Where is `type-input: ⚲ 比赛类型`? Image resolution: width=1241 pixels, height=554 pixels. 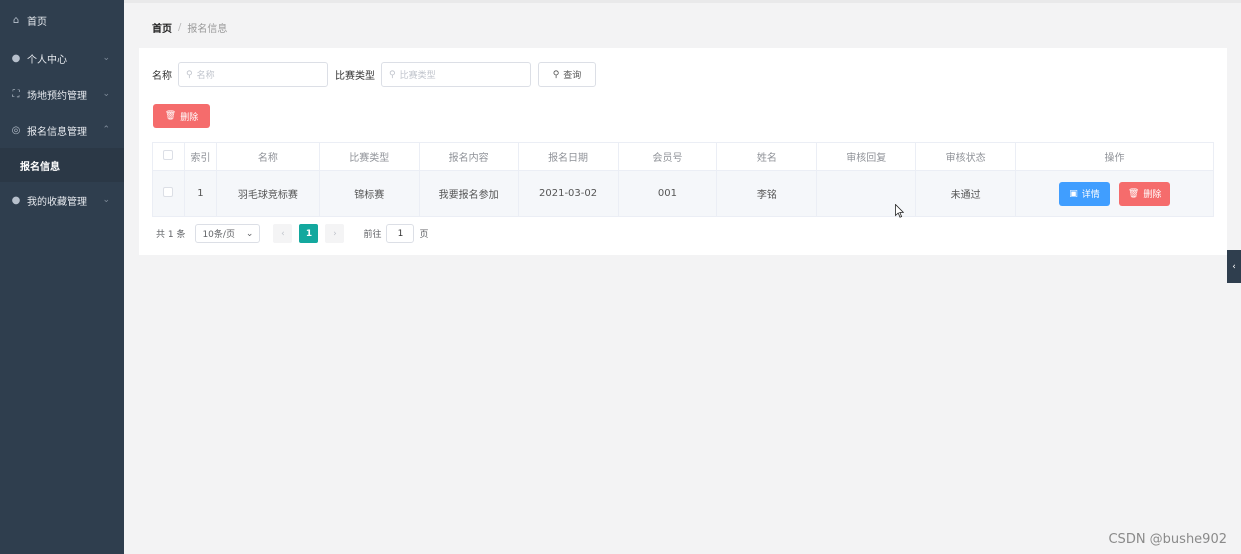
type-input: ⚲ 比赛类型 is located at coordinates (456, 74).